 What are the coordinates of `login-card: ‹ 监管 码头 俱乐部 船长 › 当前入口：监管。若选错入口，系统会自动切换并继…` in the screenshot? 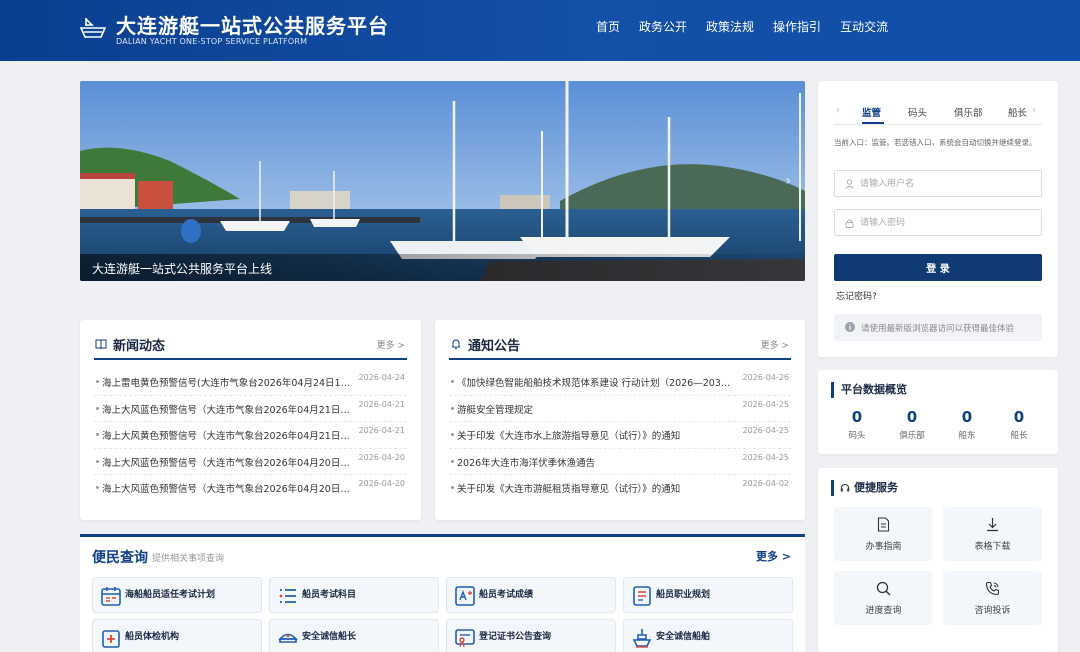 It's located at (938, 219).